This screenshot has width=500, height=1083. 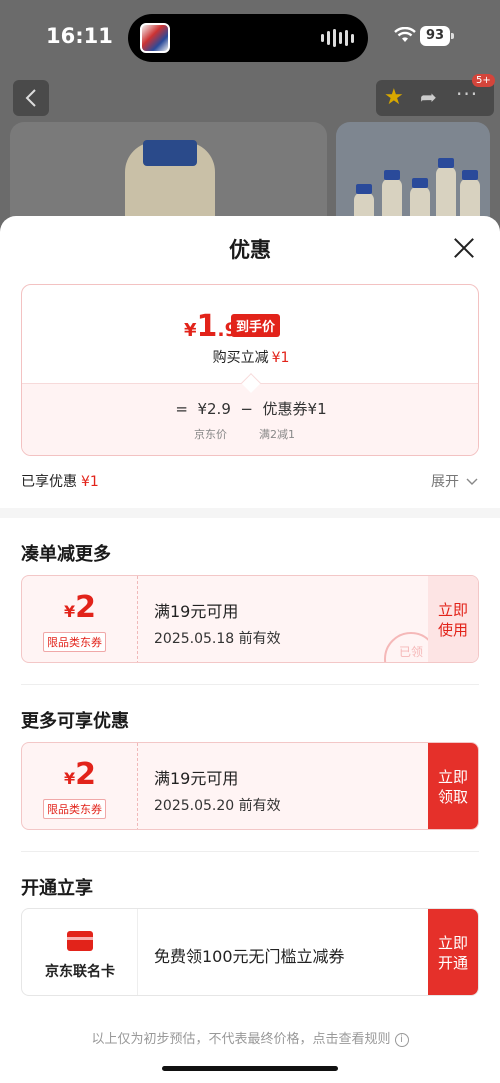 What do you see at coordinates (337, 38) in the screenshot?
I see `audio-waveform-icon` at bounding box center [337, 38].